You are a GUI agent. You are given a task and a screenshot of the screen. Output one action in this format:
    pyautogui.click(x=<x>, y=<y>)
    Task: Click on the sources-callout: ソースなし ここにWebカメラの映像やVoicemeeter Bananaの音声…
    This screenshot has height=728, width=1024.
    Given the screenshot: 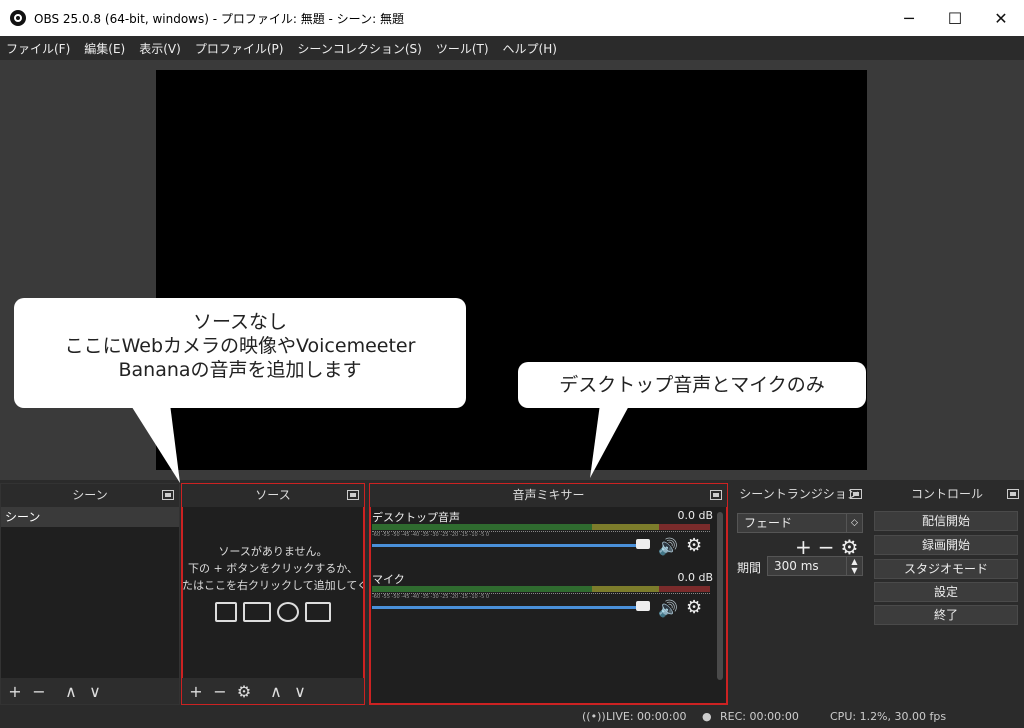 What is the action you would take?
    pyautogui.click(x=240, y=353)
    